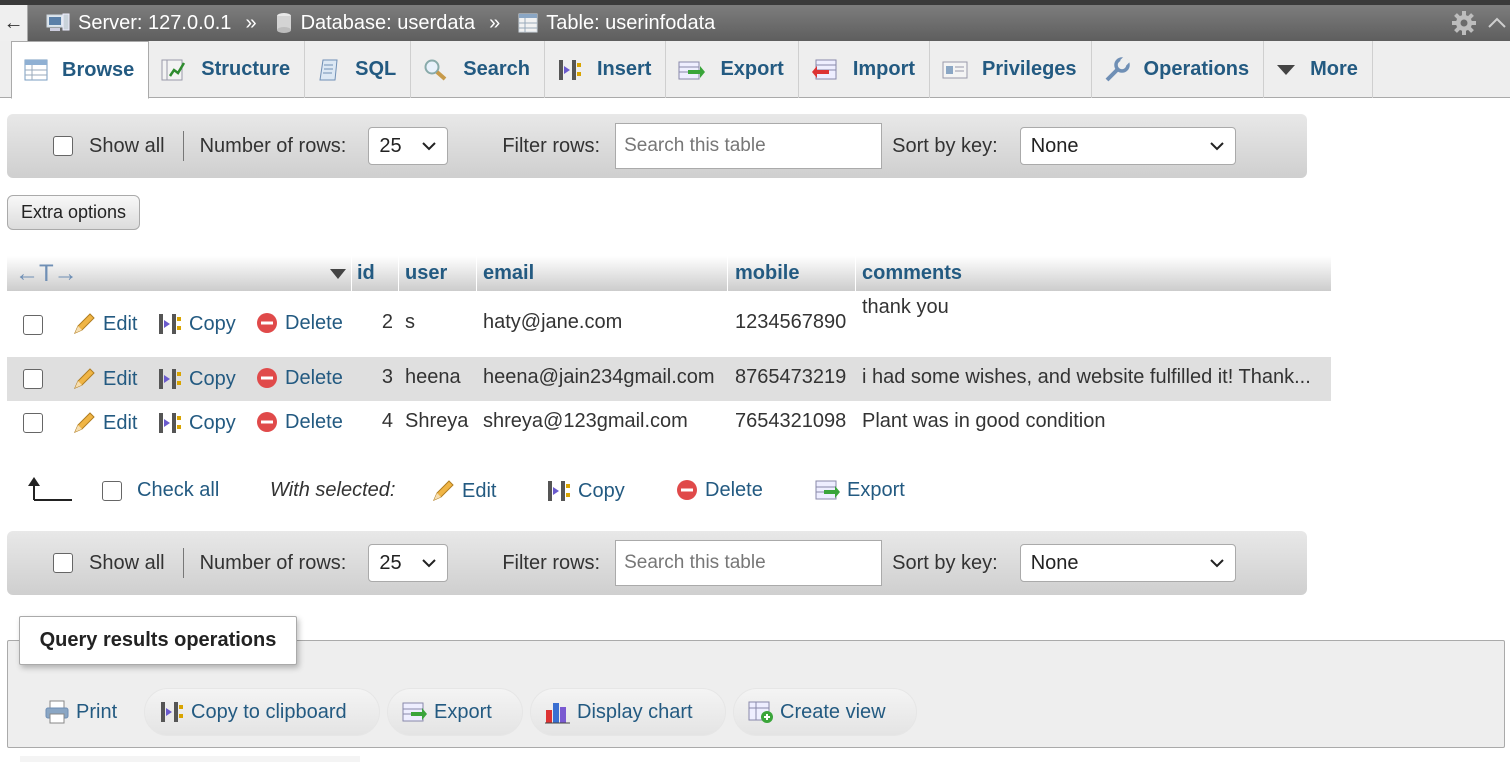  I want to click on check-all-label: Check all, so click(178, 490).